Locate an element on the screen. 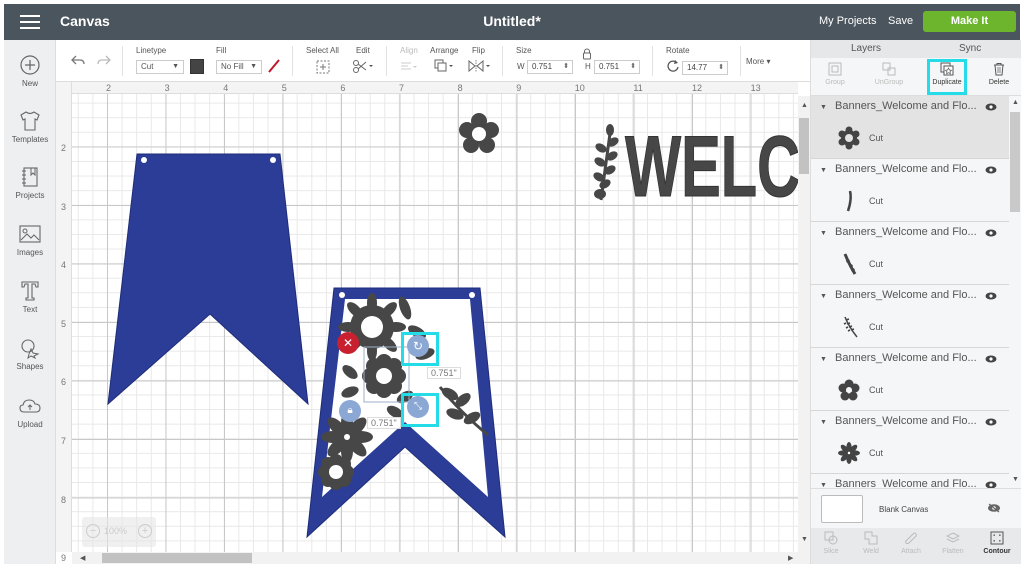 Image resolution: width=1024 pixels, height=568 pixels. height-input: 0.751 ⬍ is located at coordinates (617, 67).